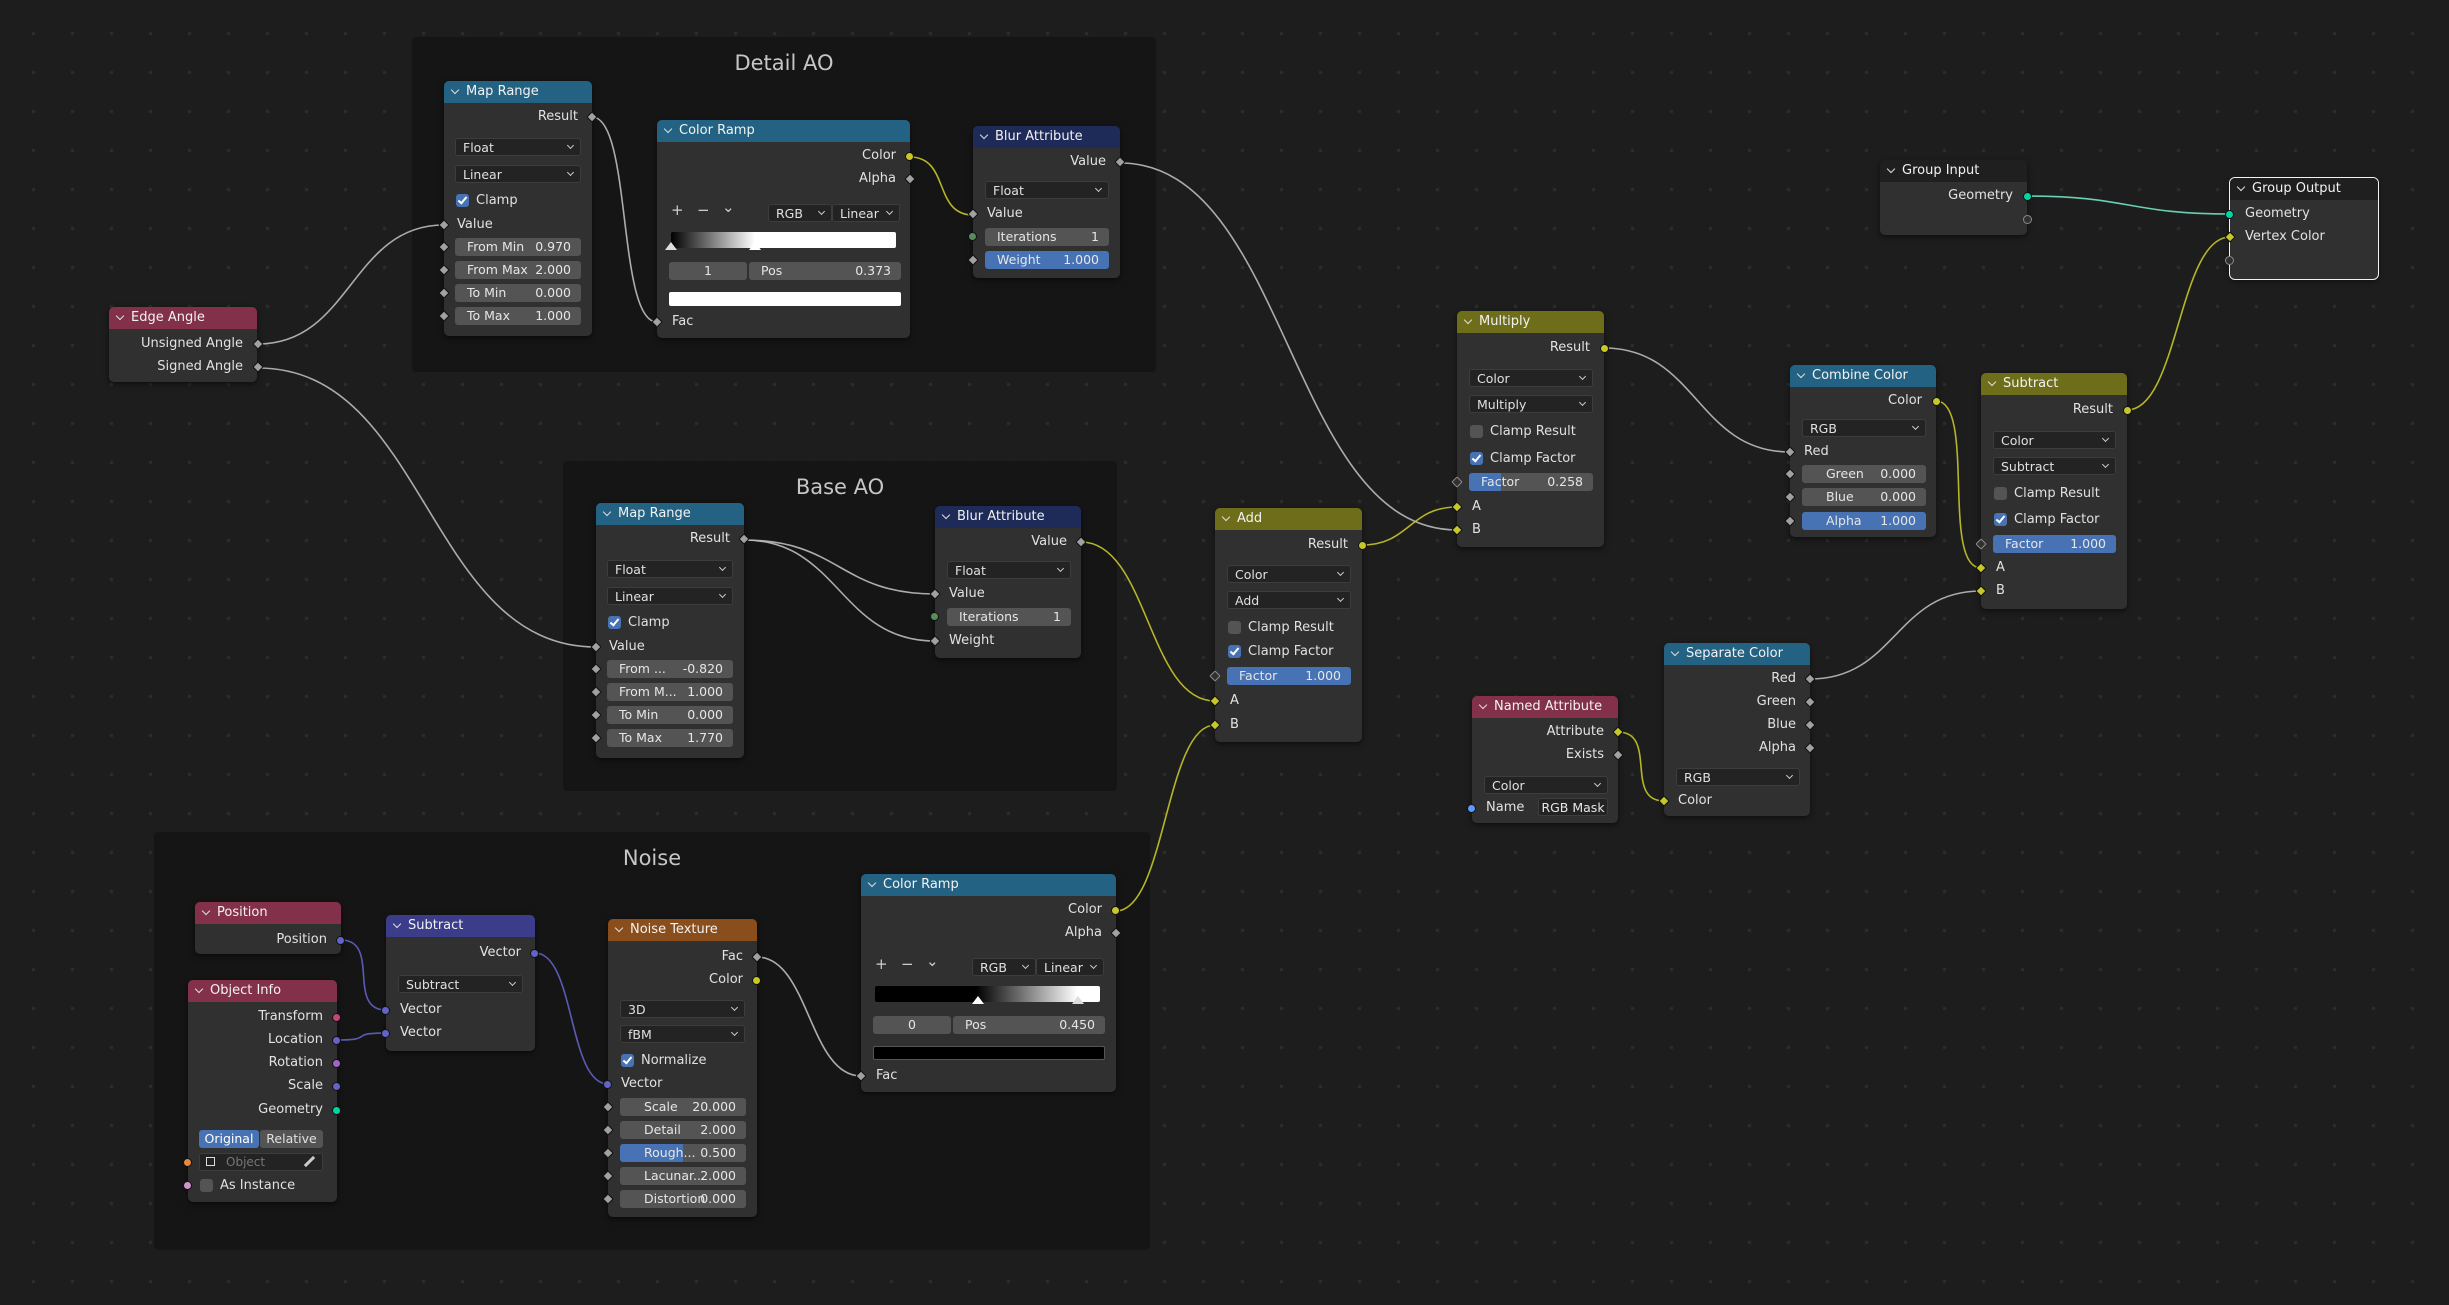  Describe the element at coordinates (247, 1186) in the screenshot. I see `object-info-as-instance-checkbox: As Instance` at that location.